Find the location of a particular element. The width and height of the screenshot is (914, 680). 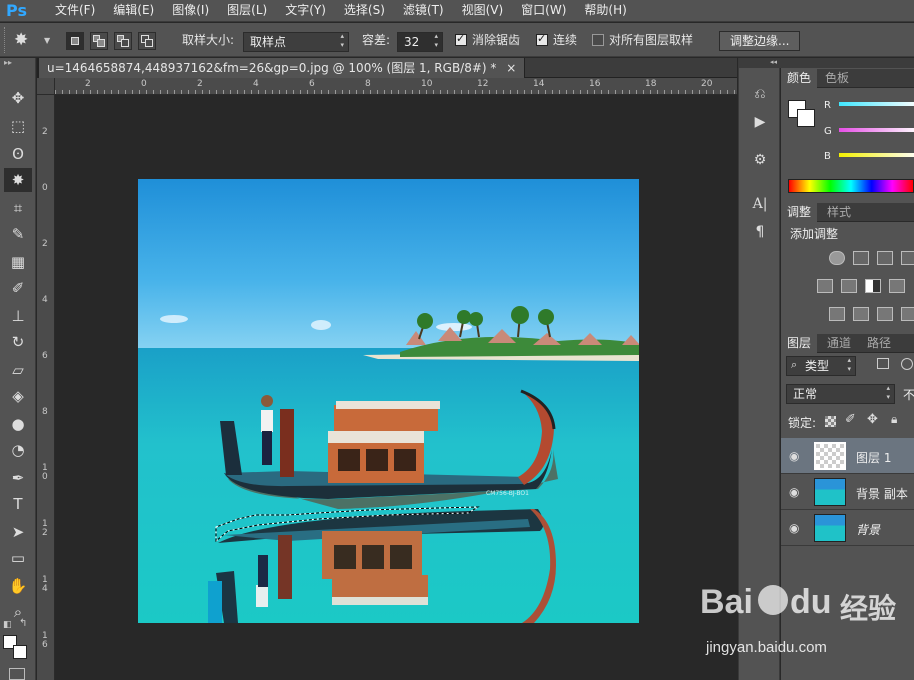

filter-adjustment-icon is located at coordinates (907, 364).